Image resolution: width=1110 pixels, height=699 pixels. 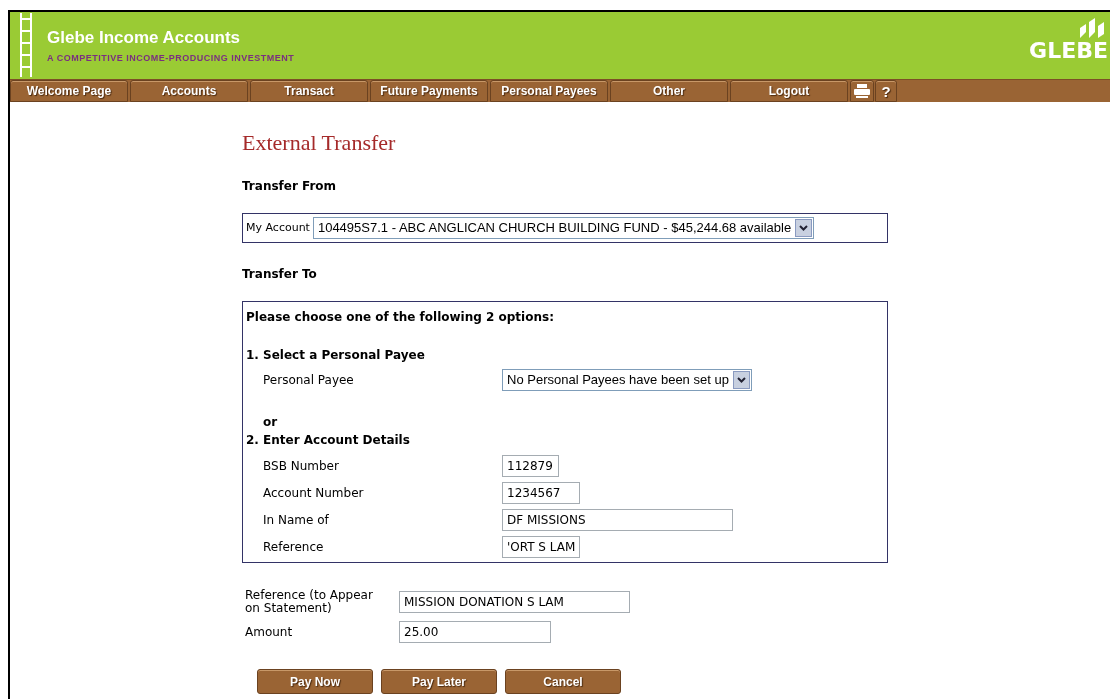 I want to click on input-field: 25.00, so click(x=475, y=632).